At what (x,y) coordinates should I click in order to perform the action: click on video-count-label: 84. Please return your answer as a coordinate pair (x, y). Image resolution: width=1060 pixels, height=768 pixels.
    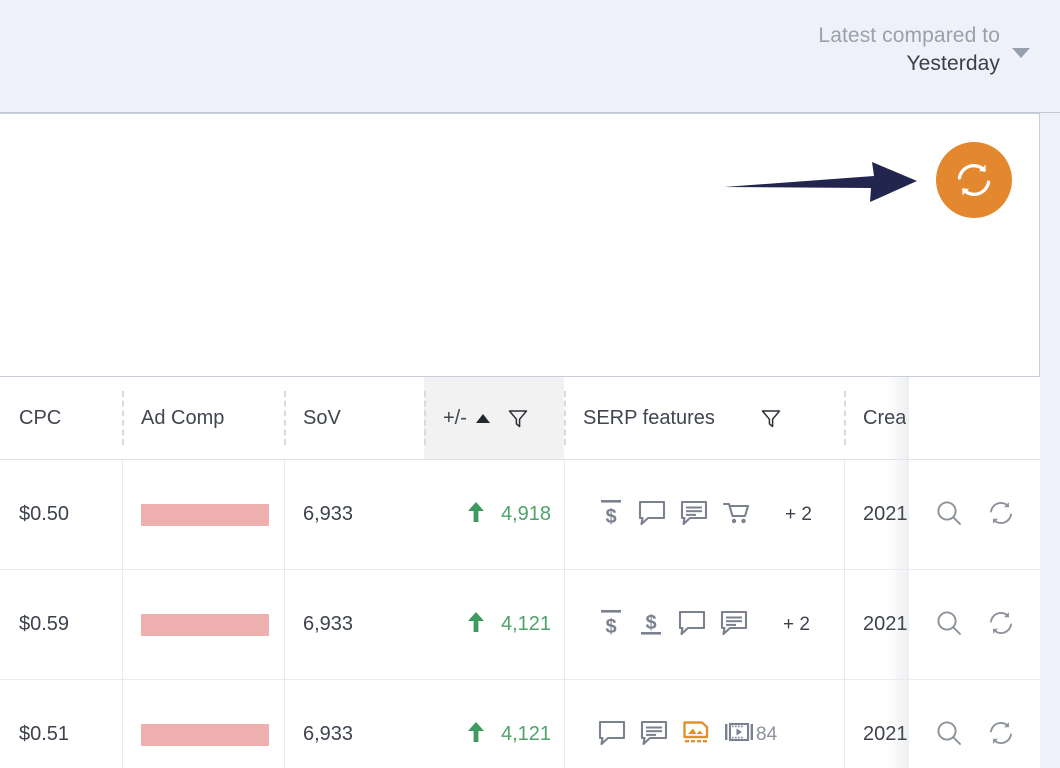
    Looking at the image, I should click on (767, 734).